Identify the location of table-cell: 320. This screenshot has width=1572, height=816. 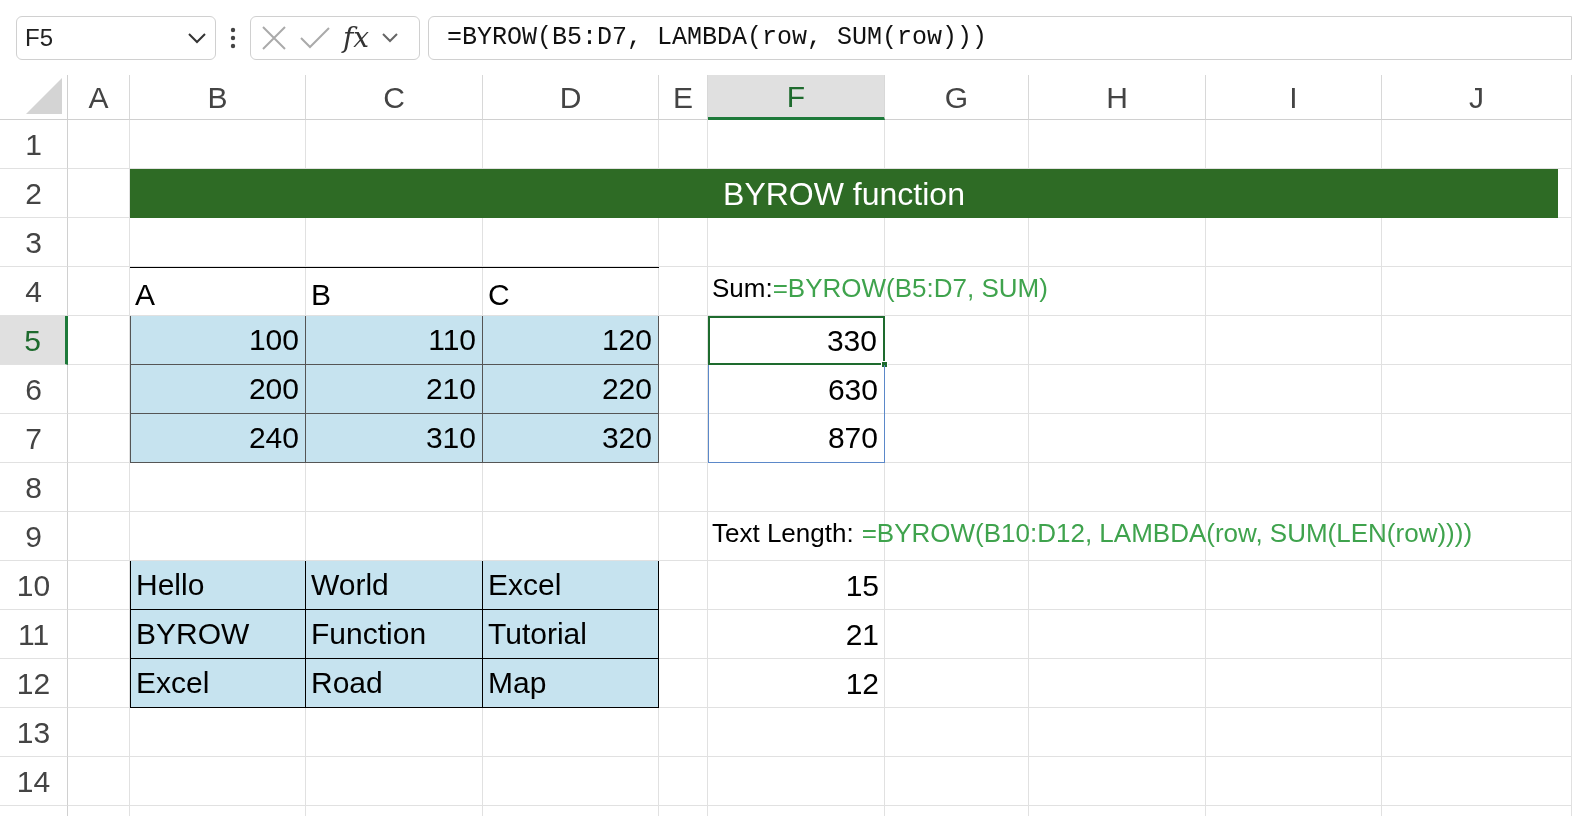
(571, 438).